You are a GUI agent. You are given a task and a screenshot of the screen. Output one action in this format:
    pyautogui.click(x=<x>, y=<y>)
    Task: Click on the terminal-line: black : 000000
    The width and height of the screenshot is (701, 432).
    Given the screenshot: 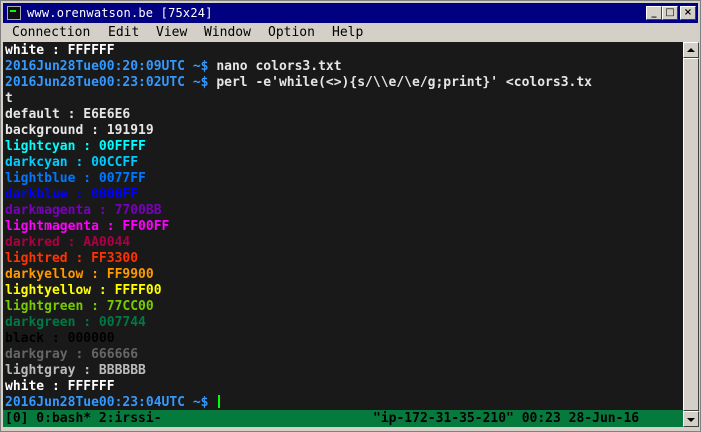 What is the action you would take?
    pyautogui.click(x=60, y=338)
    